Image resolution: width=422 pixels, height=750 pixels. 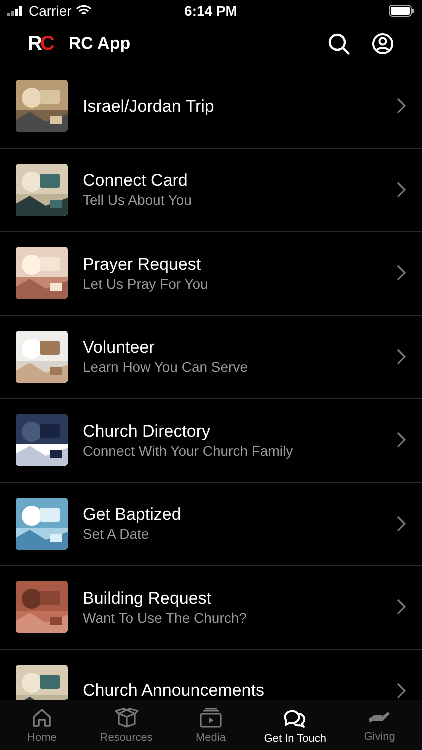 I want to click on app-title: RC App, so click(x=99, y=43).